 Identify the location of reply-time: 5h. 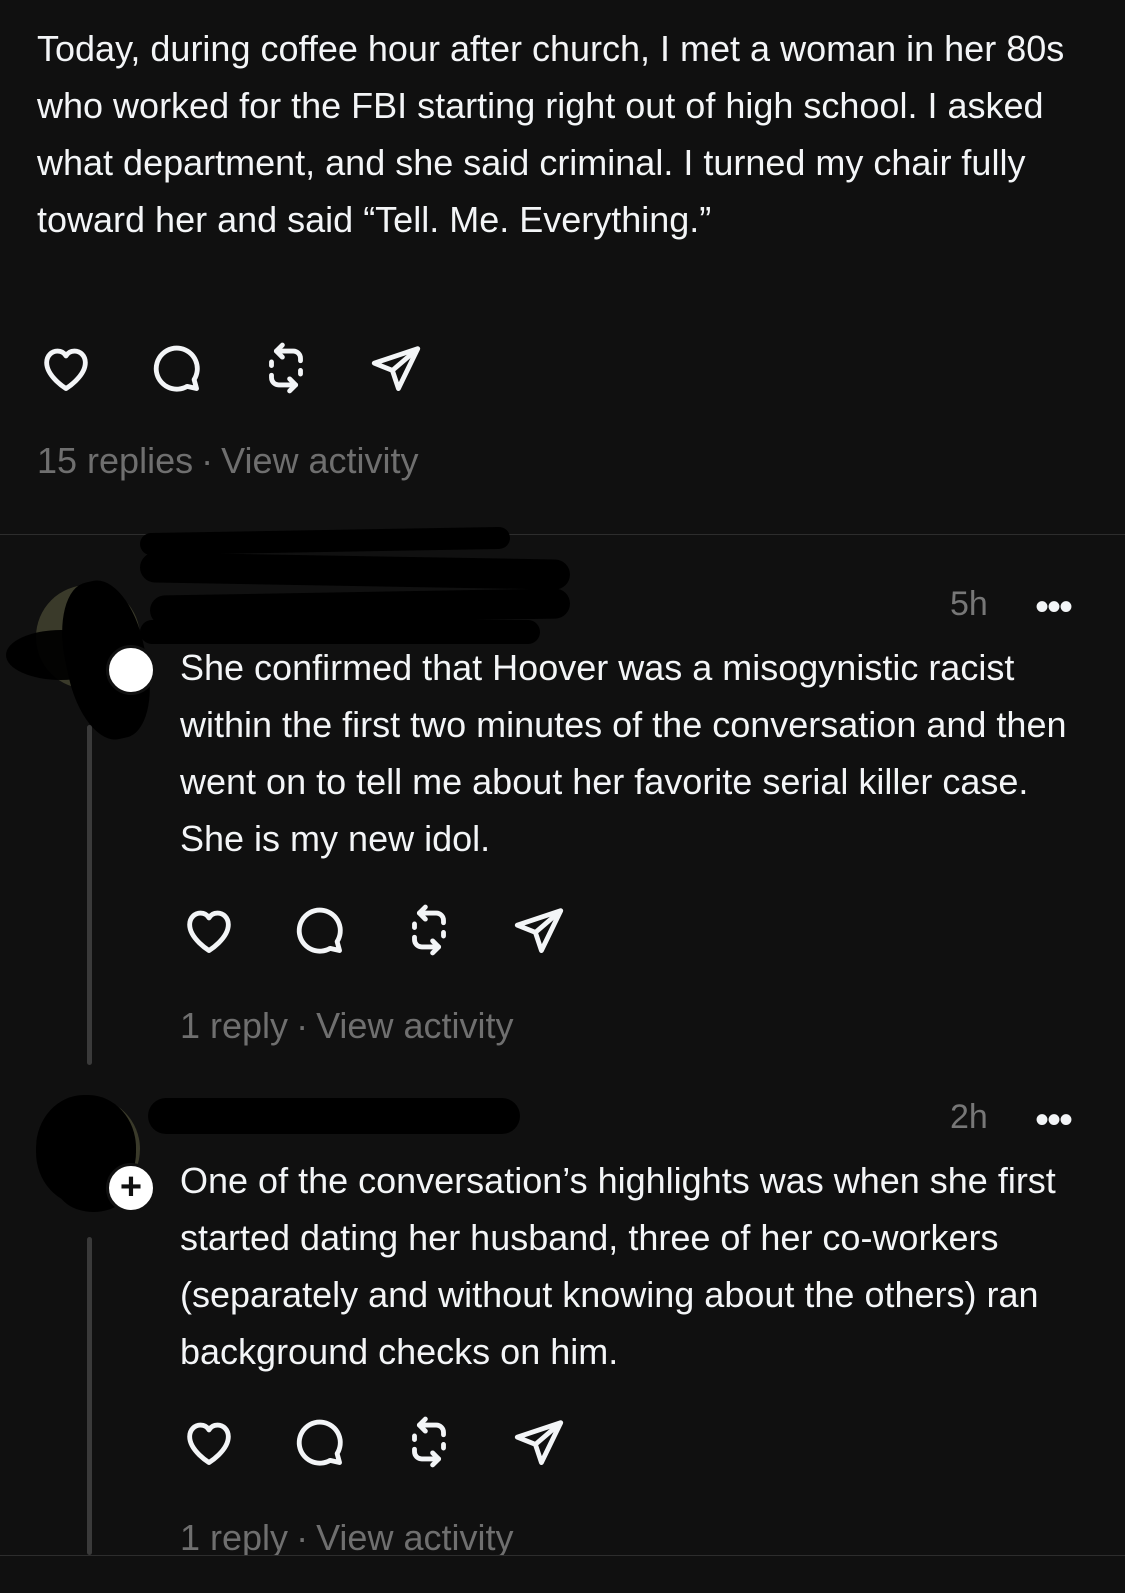
(969, 604).